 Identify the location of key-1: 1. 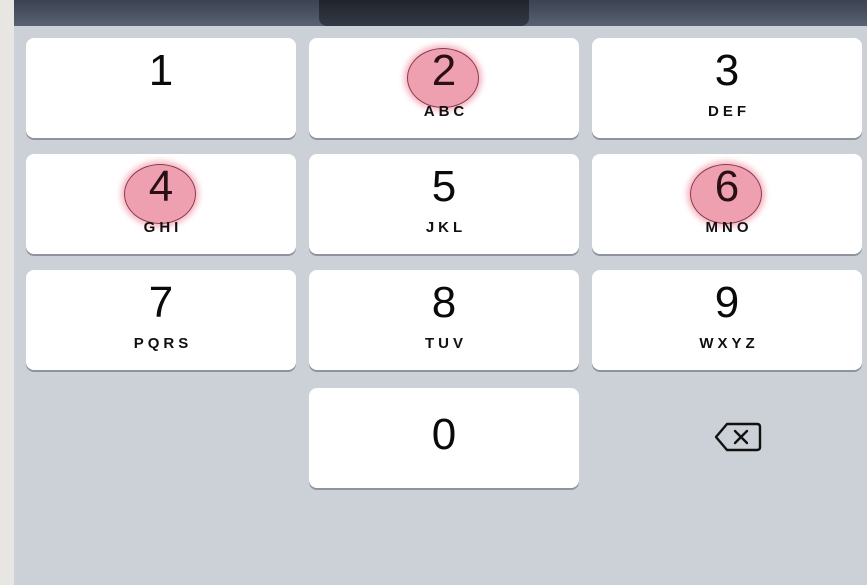
(161, 88).